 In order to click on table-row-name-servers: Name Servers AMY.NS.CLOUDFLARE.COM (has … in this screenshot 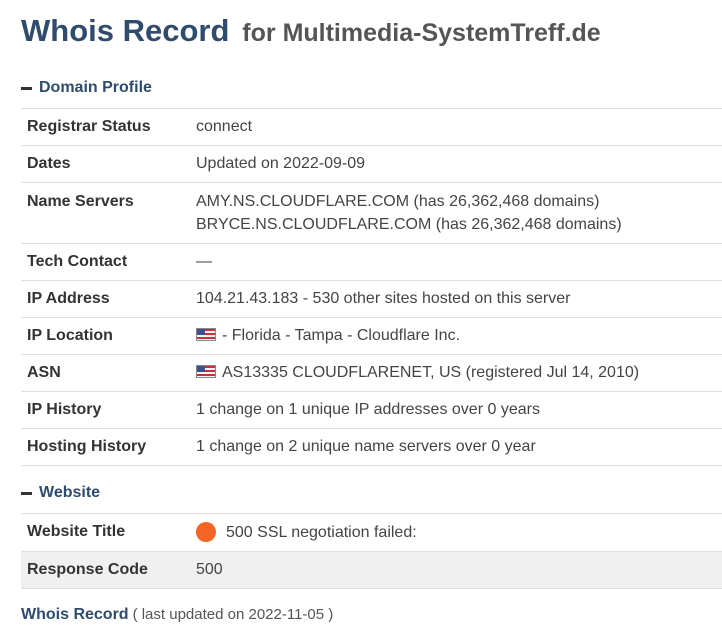, I will do `click(371, 213)`.